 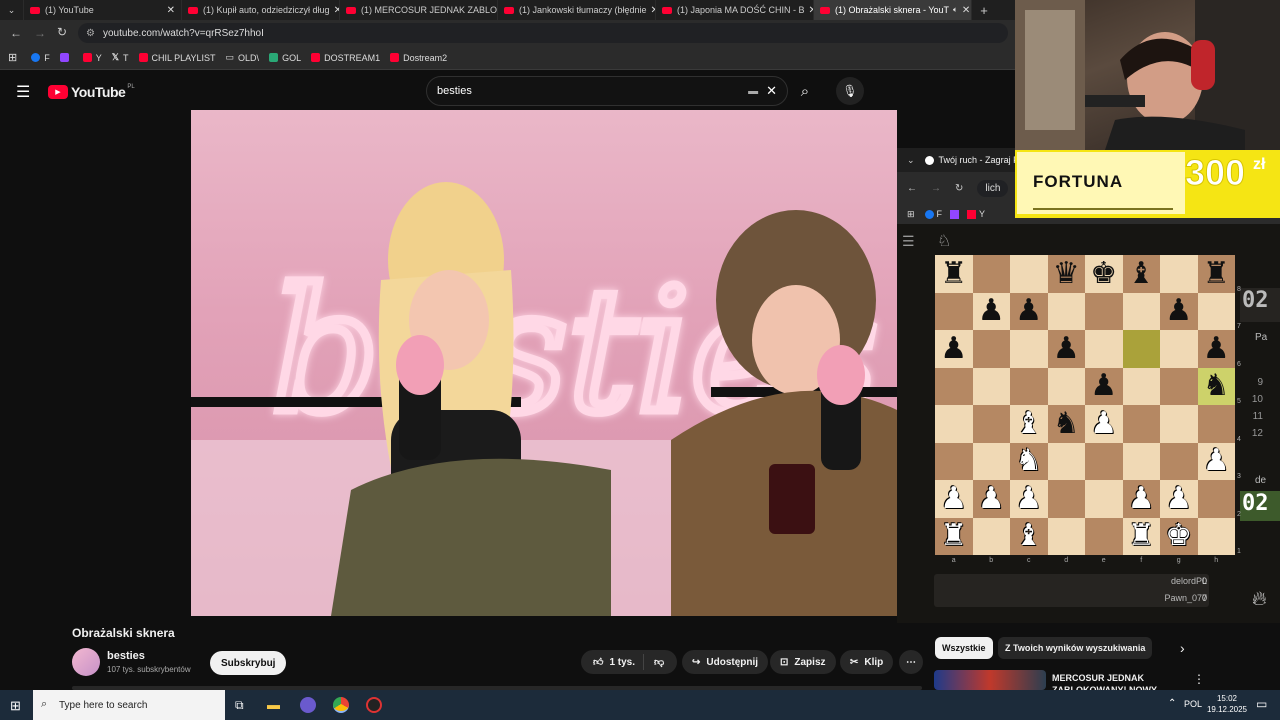 I want to click on browser-tab-active: (1) Obrażalski sknera - YouT 🔈︎ ✕, so click(x=893, y=10).